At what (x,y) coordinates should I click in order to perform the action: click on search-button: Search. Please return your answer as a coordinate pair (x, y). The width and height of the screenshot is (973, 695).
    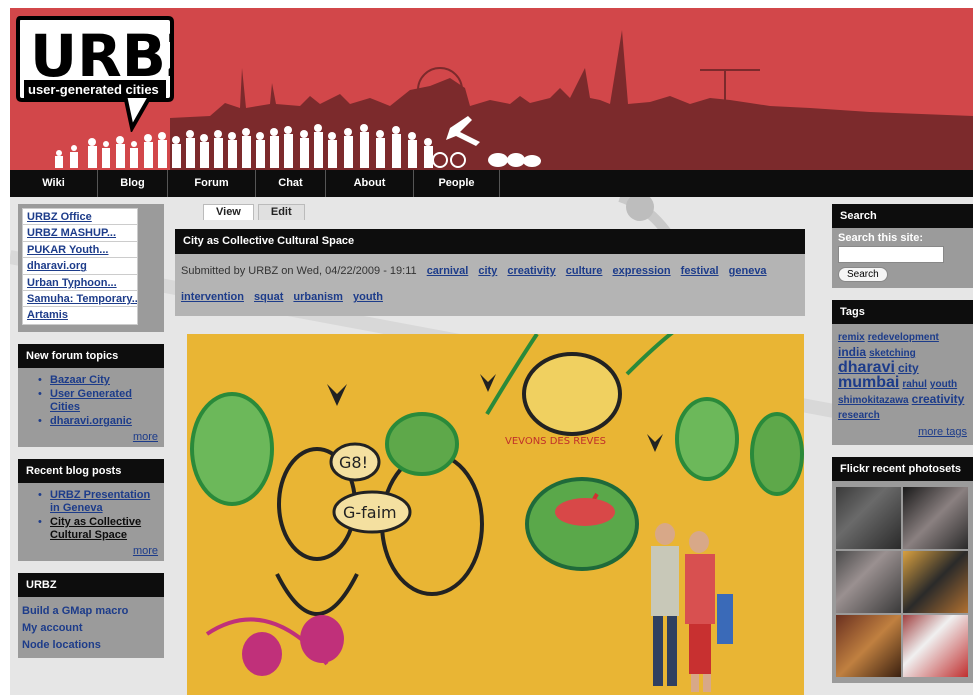
    Looking at the image, I should click on (863, 274).